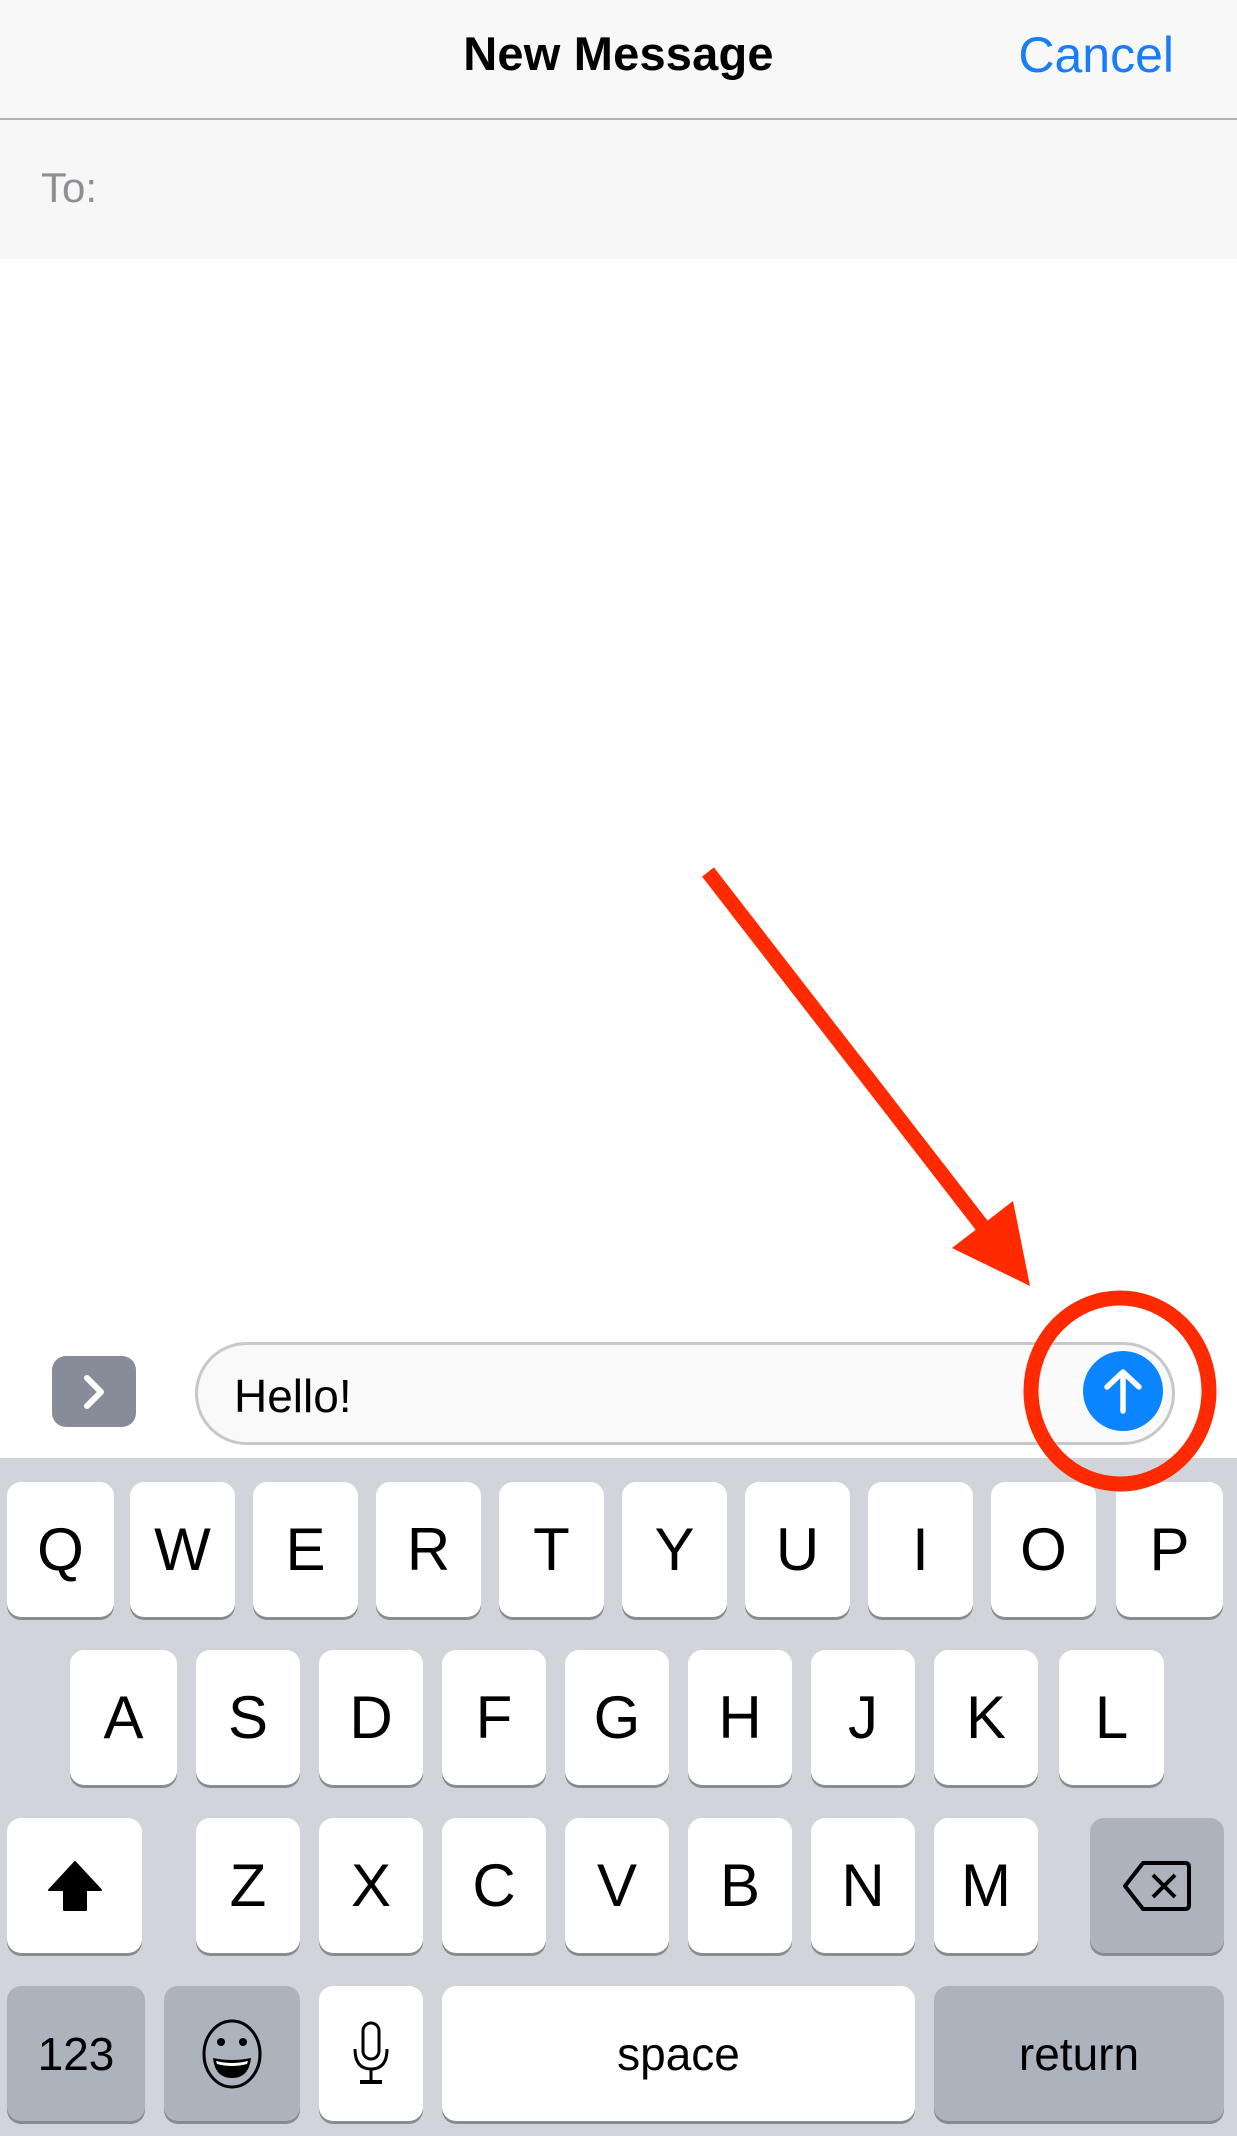 This screenshot has height=2136, width=1237. Describe the element at coordinates (678, 2053) in the screenshot. I see `space-key: space` at that location.